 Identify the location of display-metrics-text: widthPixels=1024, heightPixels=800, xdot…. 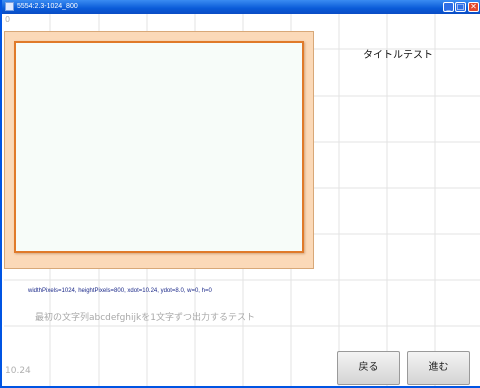
(120, 291).